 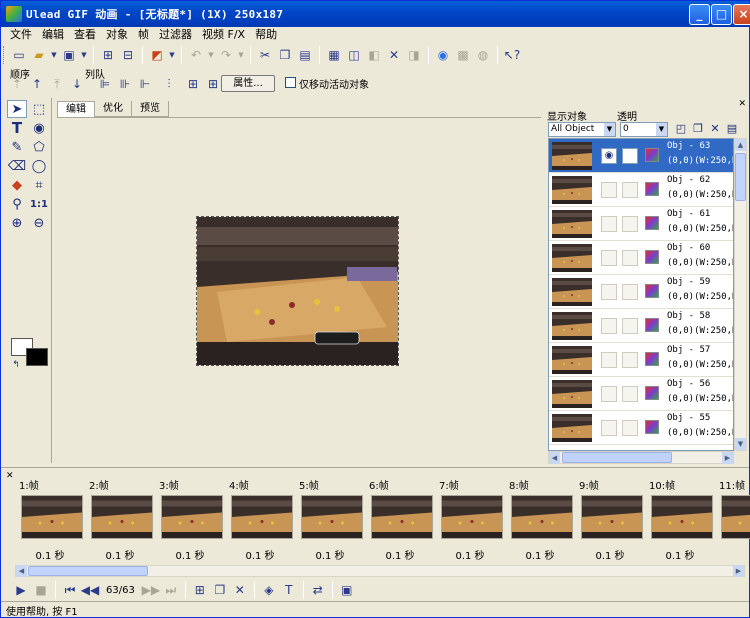 What do you see at coordinates (318, 590) in the screenshot?
I see `reverse-icon: ⇄` at bounding box center [318, 590].